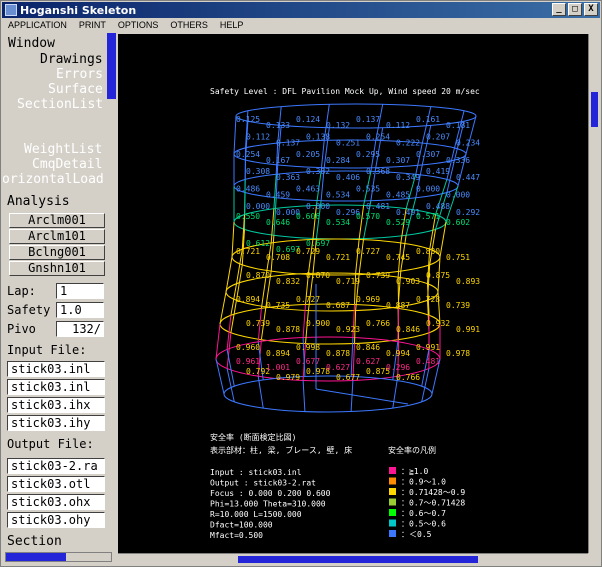 The height and width of the screenshot is (567, 602). Describe the element at coordinates (428, 299) in the screenshot. I see `safety-value-label: 0.728` at that location.